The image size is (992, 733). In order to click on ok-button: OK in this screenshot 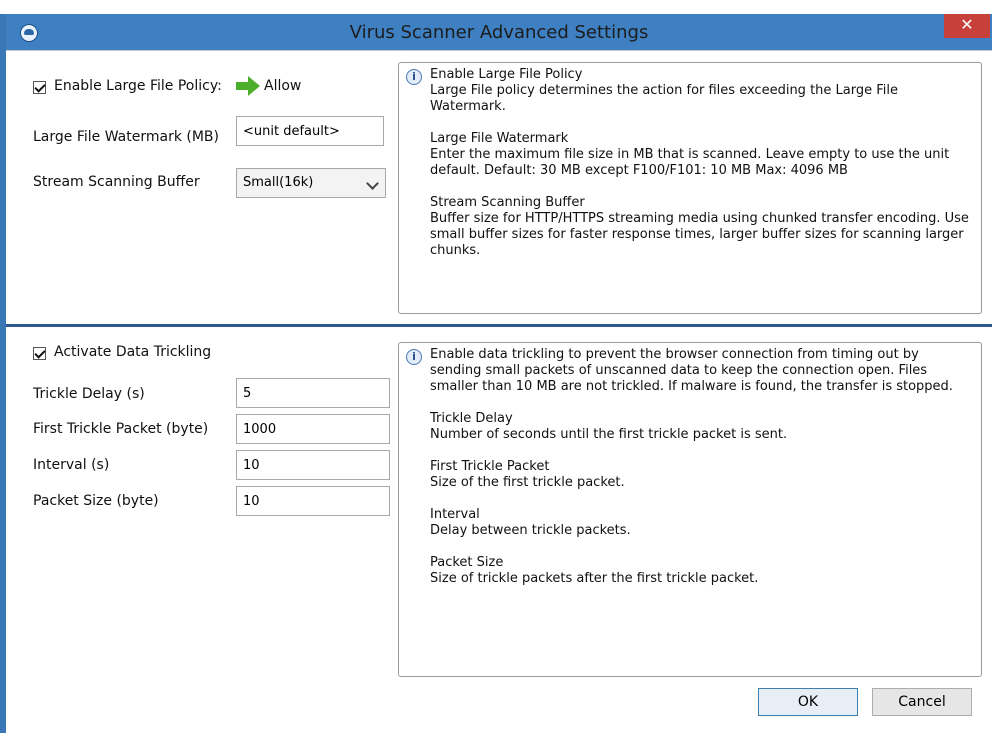, I will do `click(808, 702)`.